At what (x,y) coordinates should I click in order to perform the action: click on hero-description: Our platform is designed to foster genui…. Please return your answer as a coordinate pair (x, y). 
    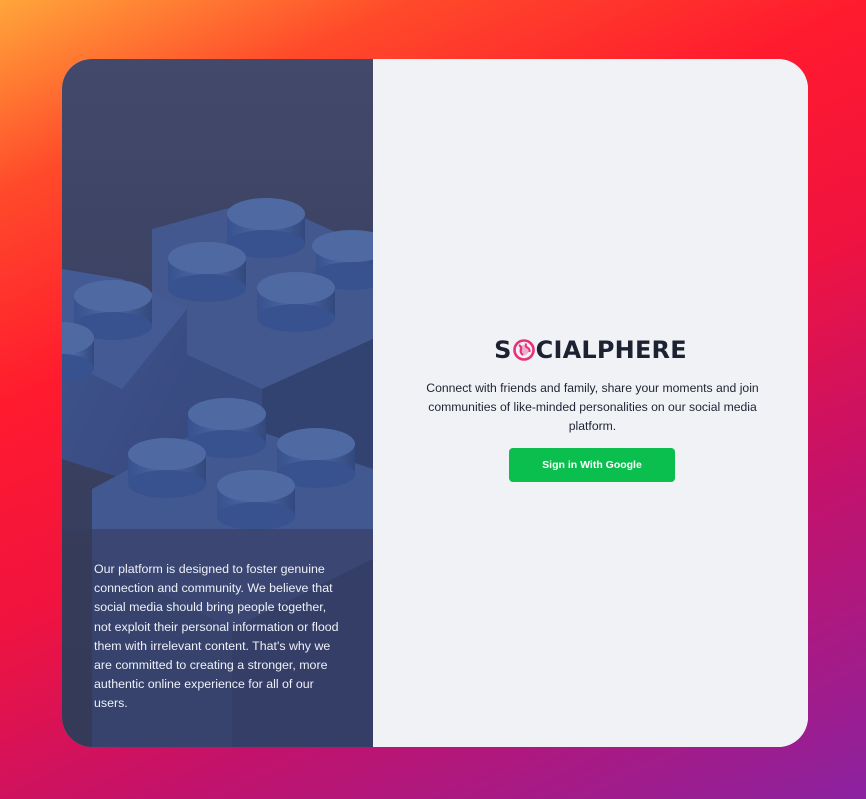
    Looking at the image, I should click on (216, 636).